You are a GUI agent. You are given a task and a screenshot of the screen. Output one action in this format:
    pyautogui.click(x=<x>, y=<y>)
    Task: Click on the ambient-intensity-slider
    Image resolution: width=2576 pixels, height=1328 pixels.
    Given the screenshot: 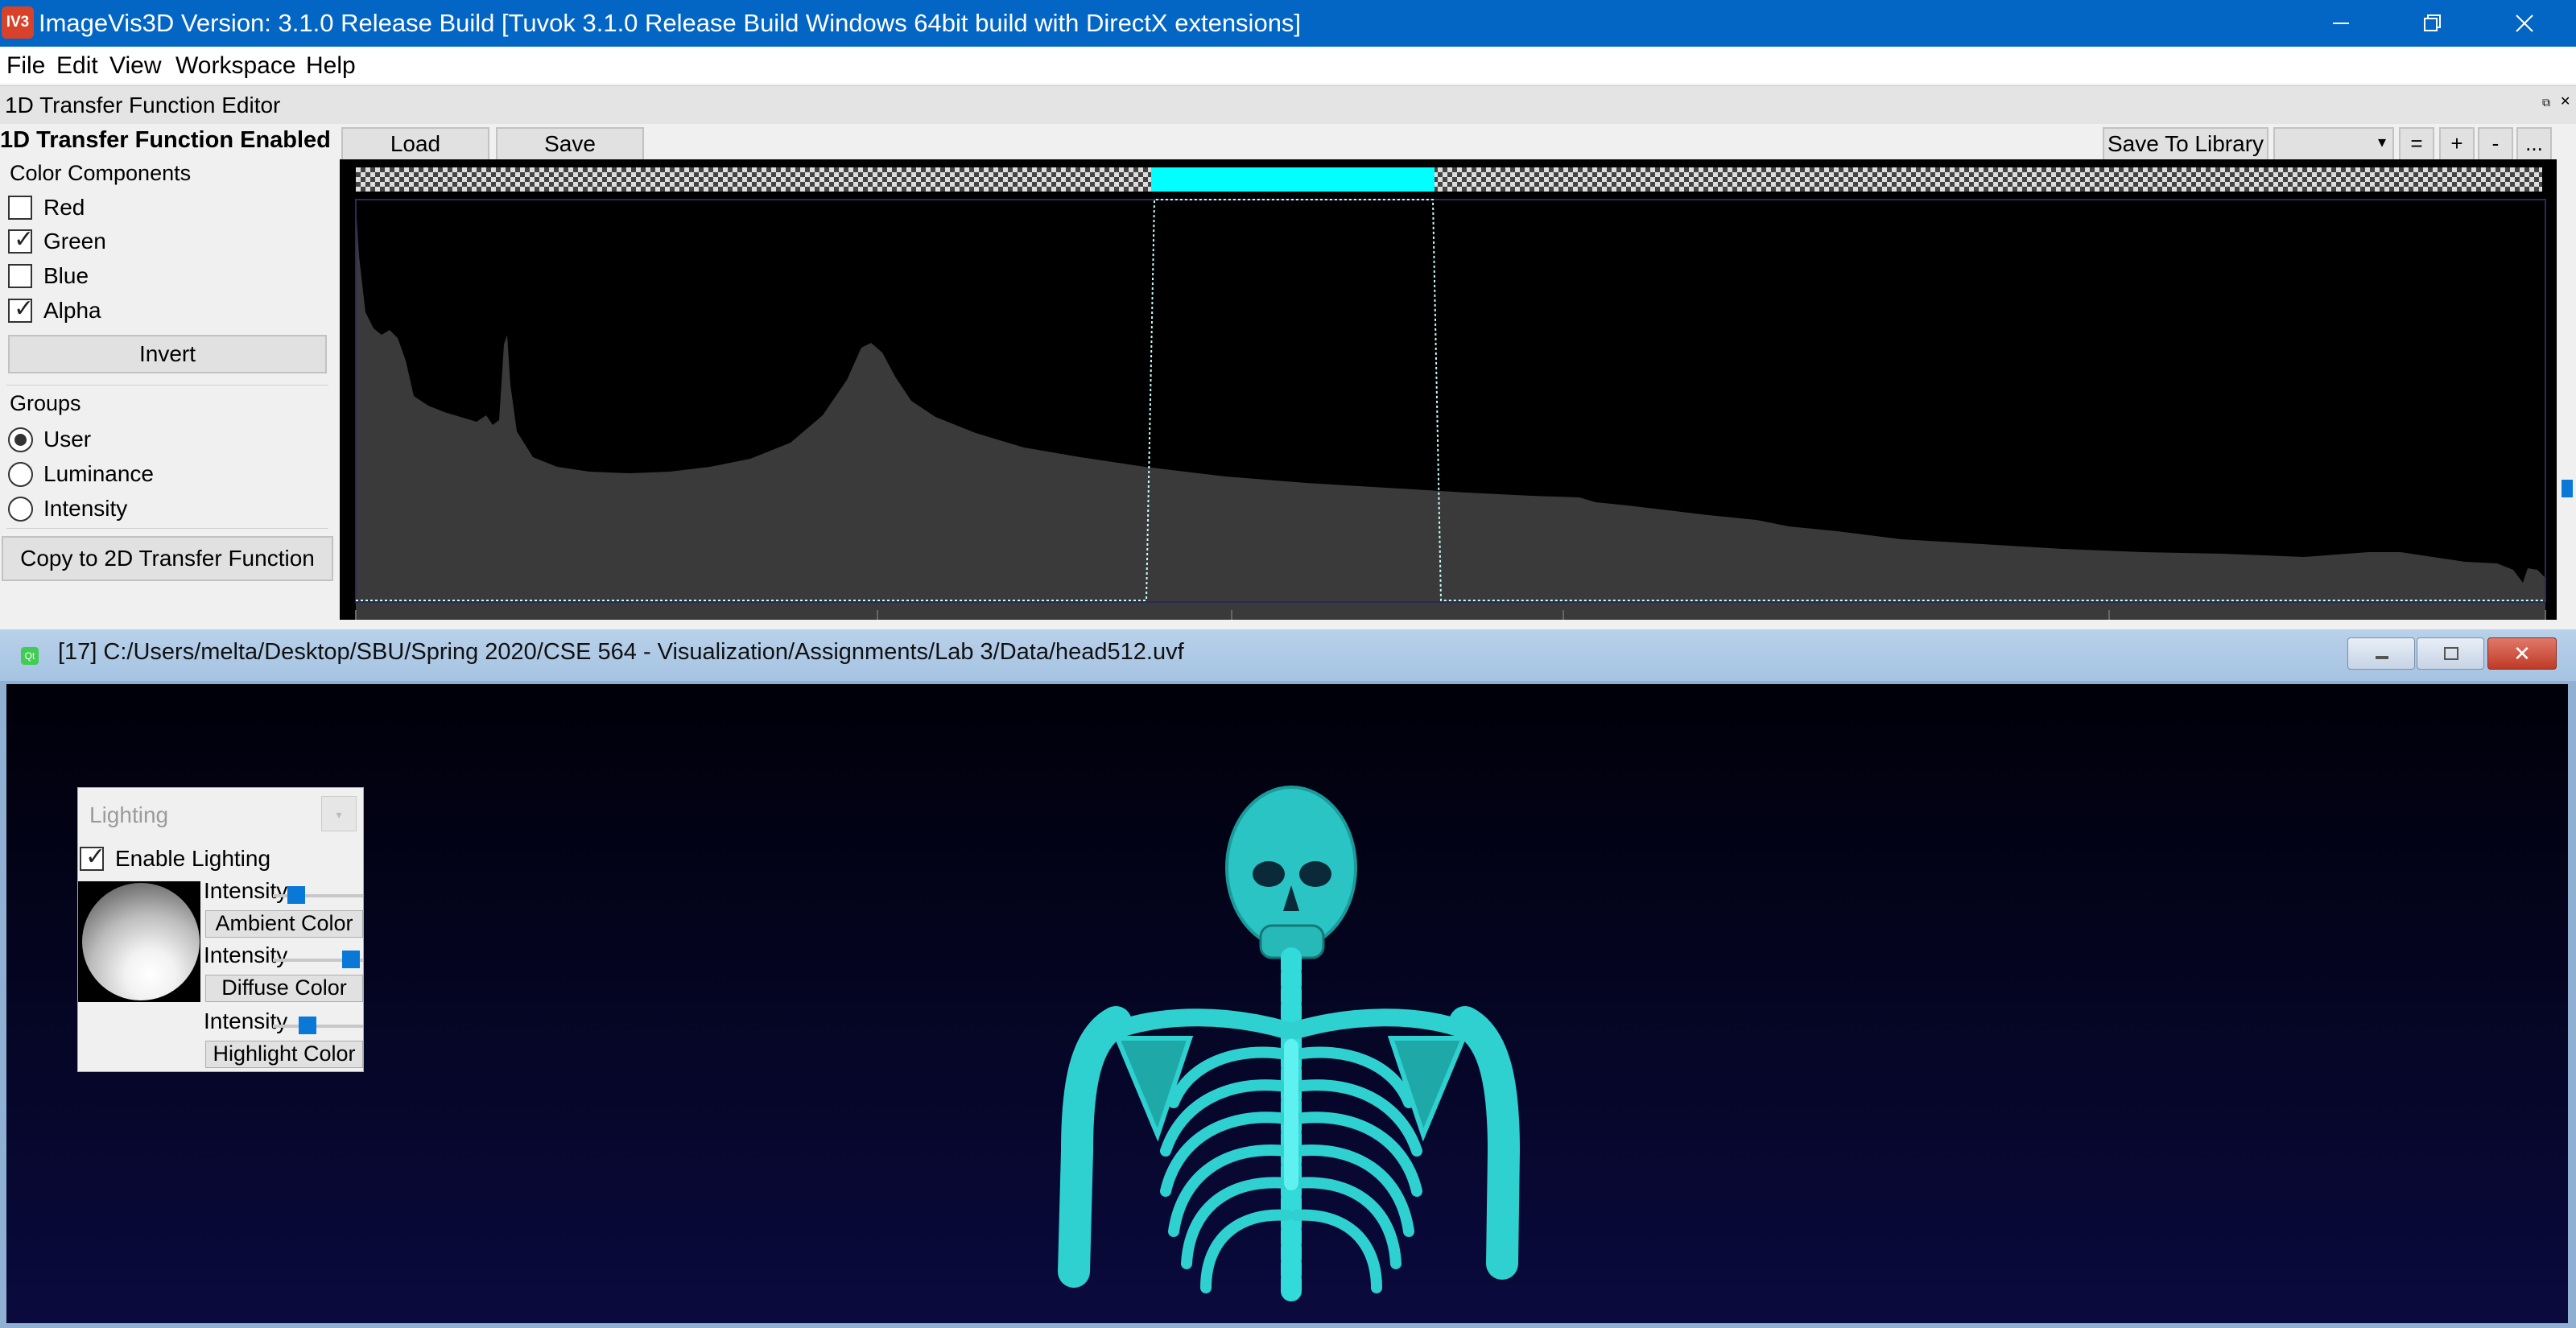 What is the action you would take?
    pyautogui.click(x=318, y=895)
    